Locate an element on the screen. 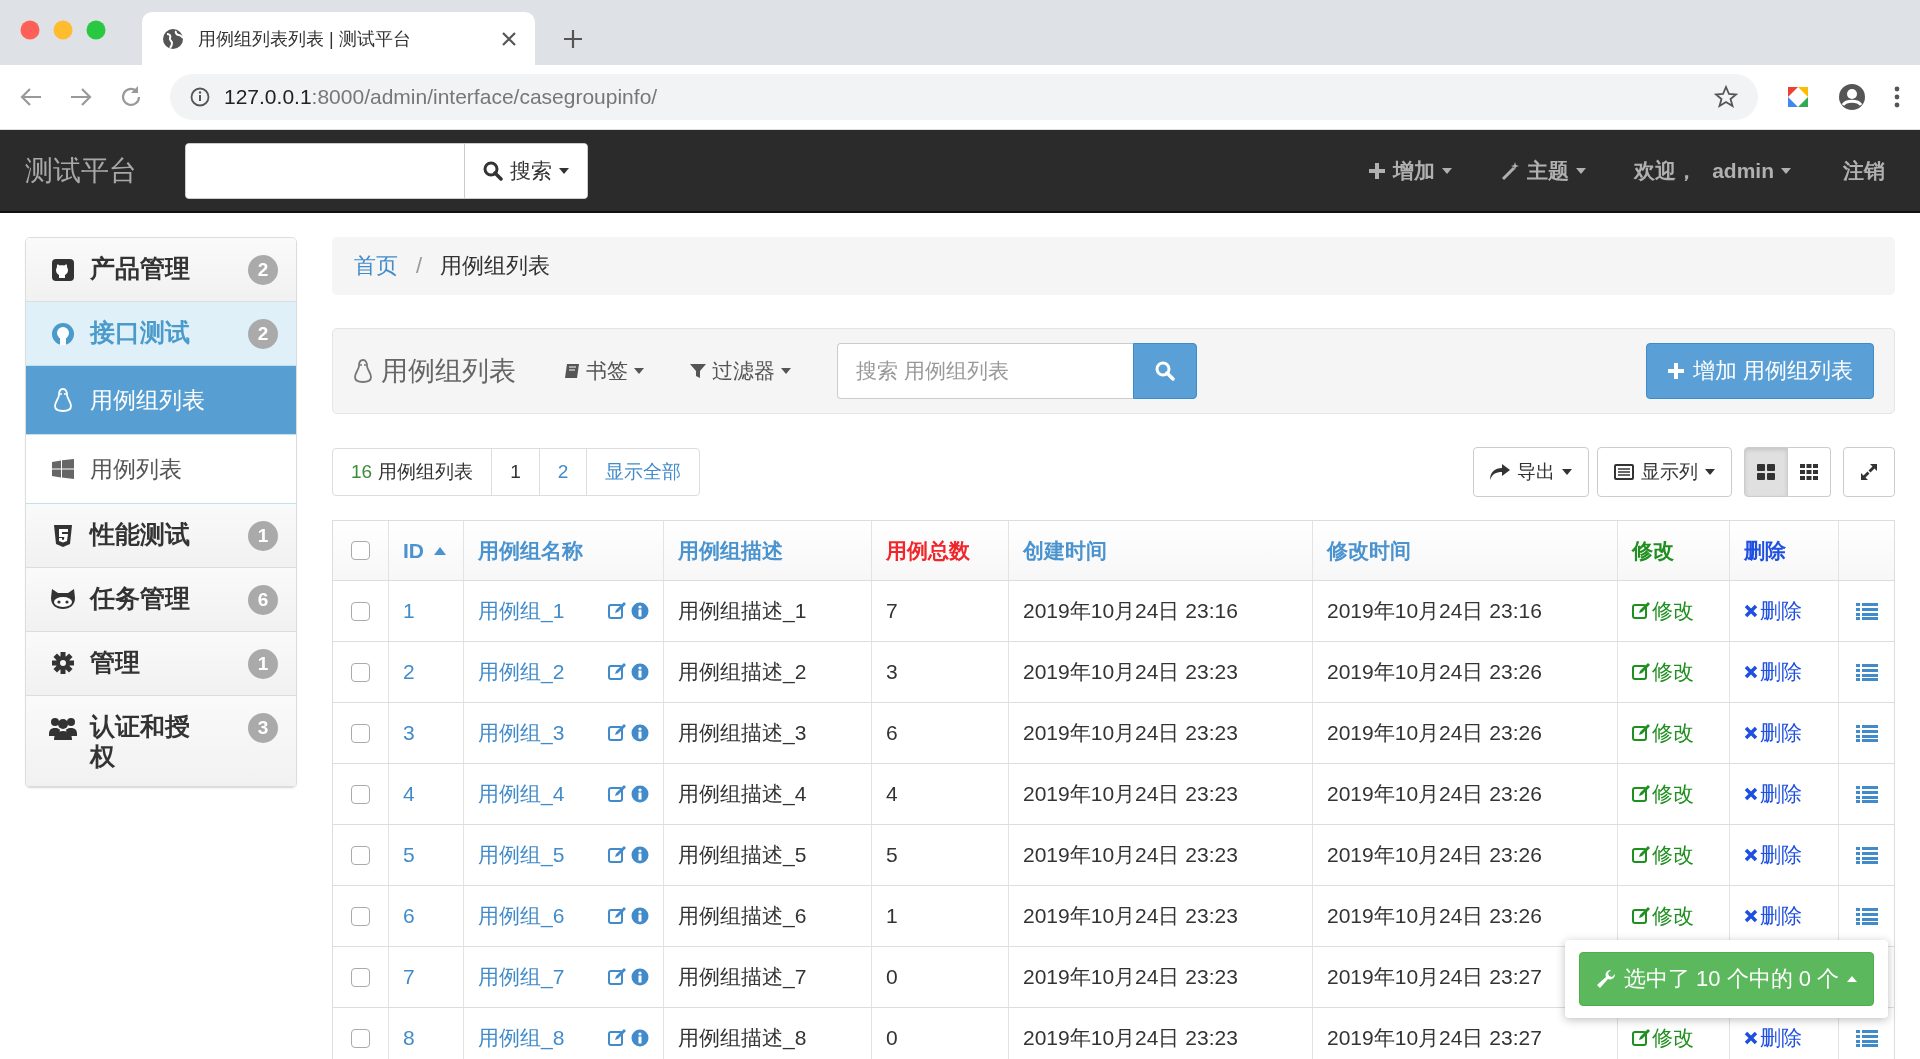 The height and width of the screenshot is (1059, 1920). nav-menu: 主题 is located at coordinates (1543, 170).